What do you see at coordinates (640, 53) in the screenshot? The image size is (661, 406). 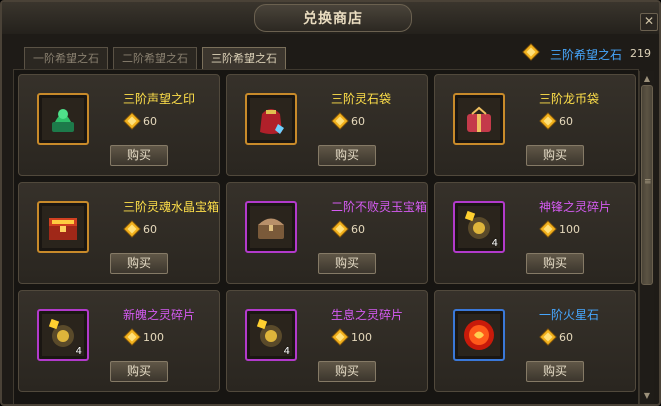 I see `currency-amount: 219` at bounding box center [640, 53].